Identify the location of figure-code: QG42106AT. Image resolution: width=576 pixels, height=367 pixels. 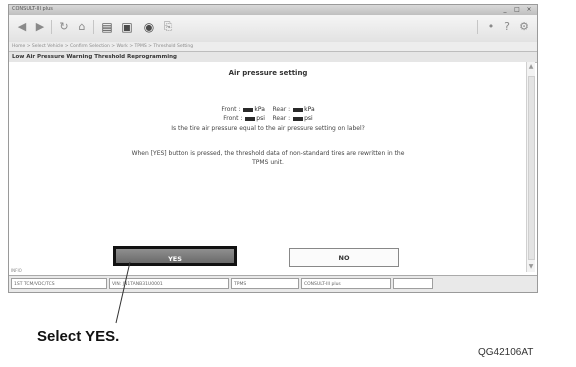
(506, 352).